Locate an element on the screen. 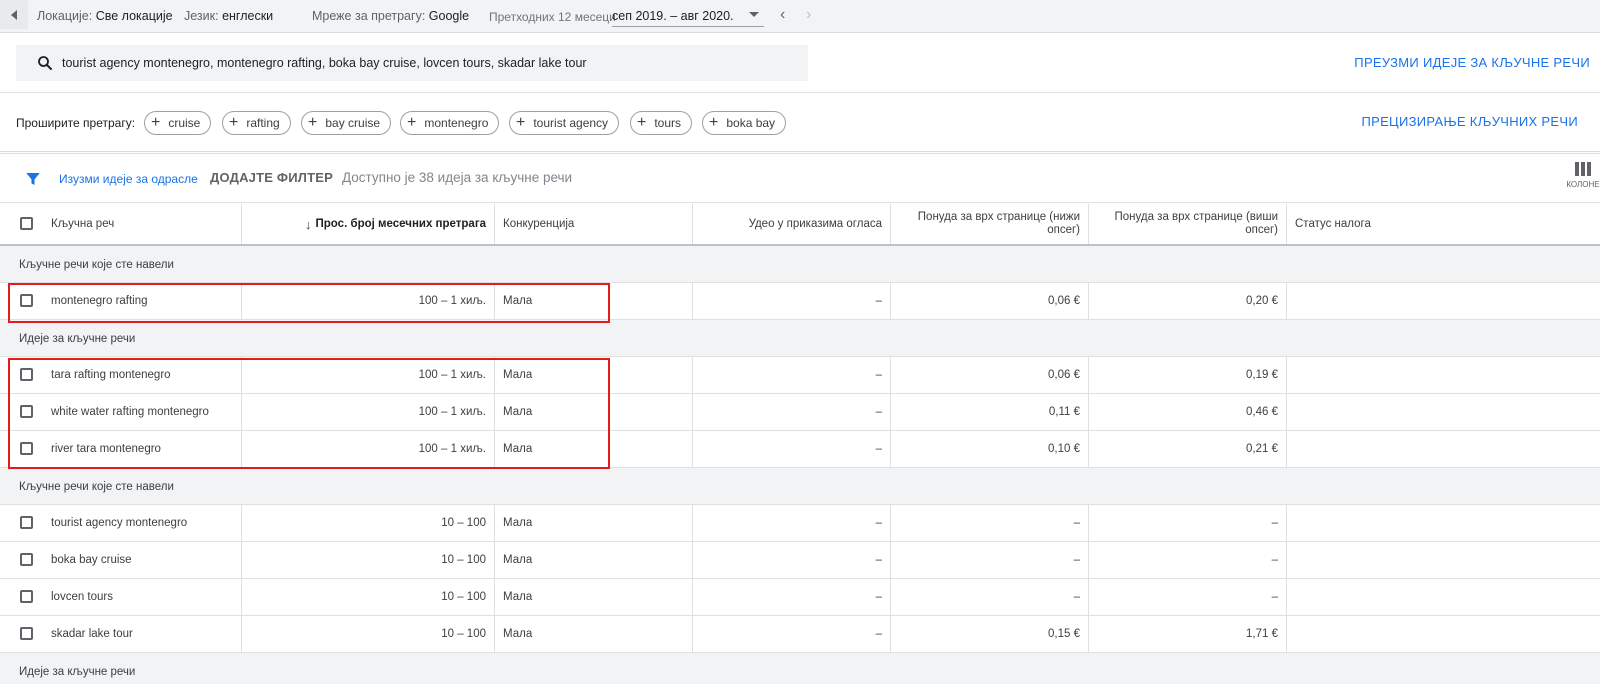 Image resolution: width=1600 pixels, height=684 pixels. date-range-underline is located at coordinates (688, 26).